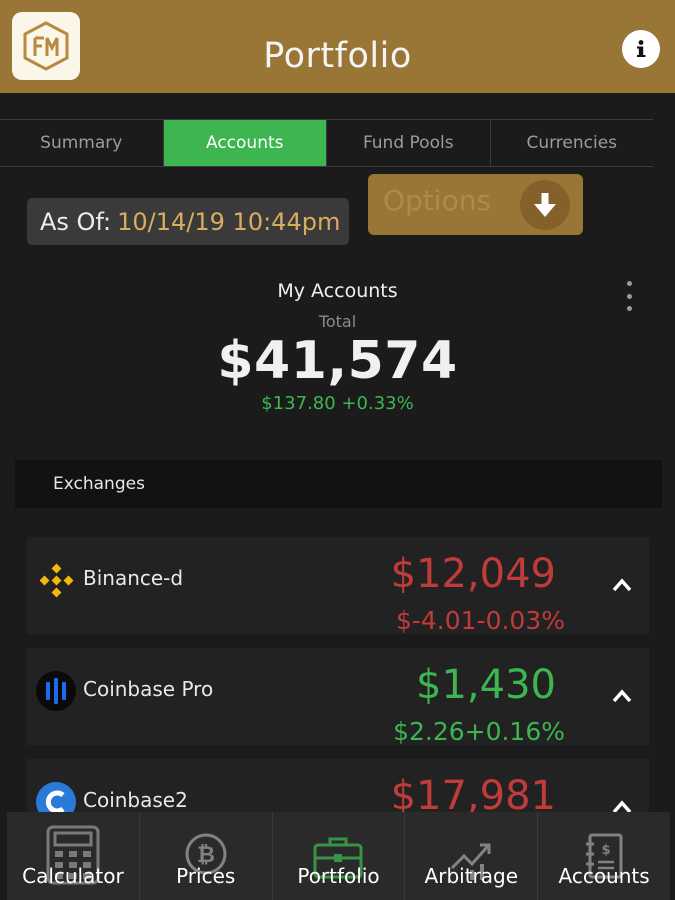 The width and height of the screenshot is (675, 900). What do you see at coordinates (56, 691) in the screenshot?
I see `coinbase-pro-icon` at bounding box center [56, 691].